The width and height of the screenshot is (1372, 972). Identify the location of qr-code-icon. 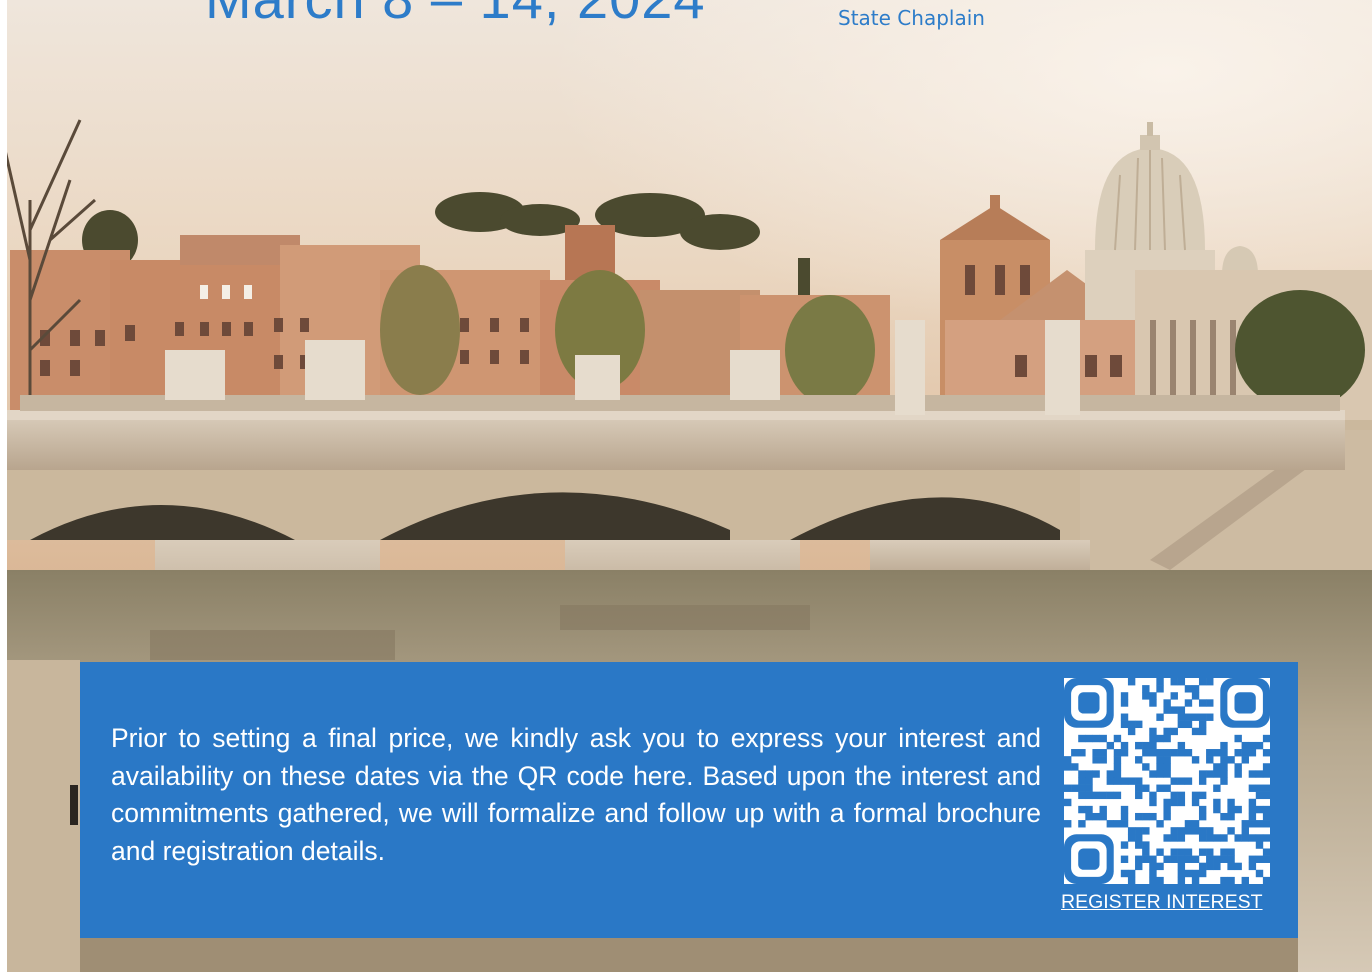
(1167, 781).